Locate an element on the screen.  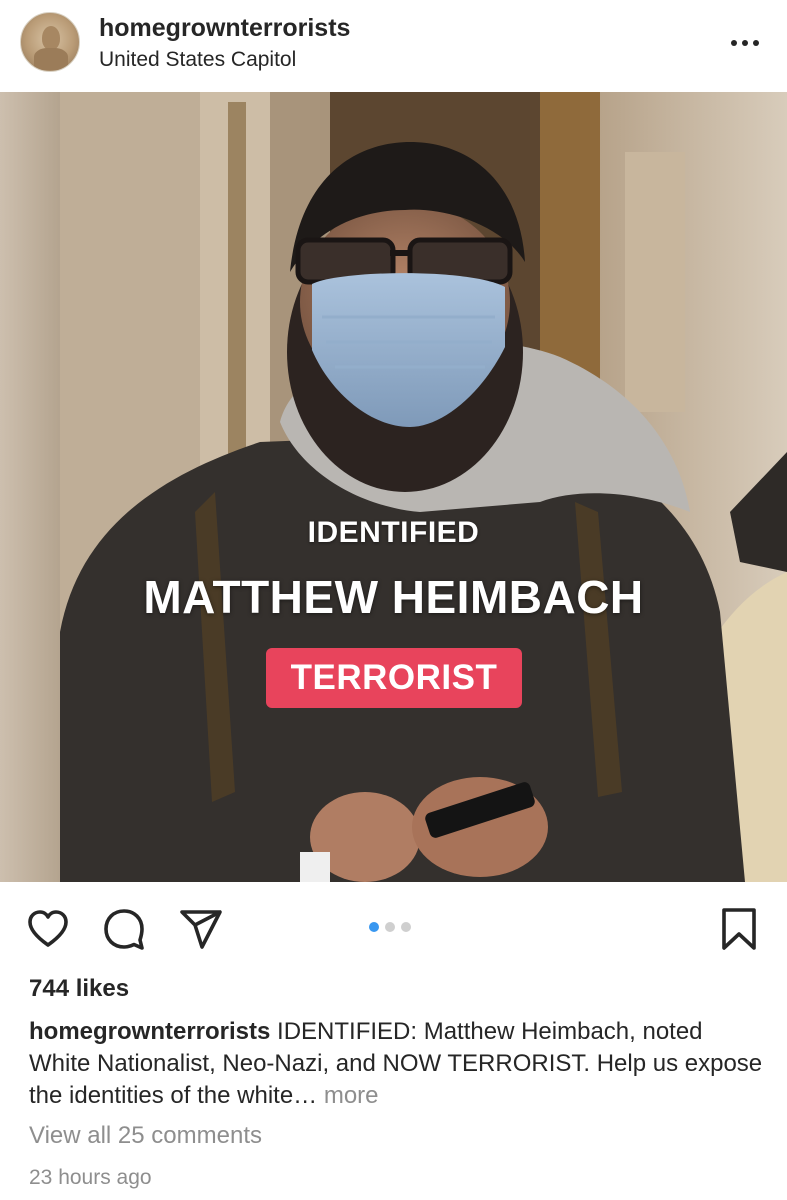
profile-avatar is located at coordinates (50, 42).